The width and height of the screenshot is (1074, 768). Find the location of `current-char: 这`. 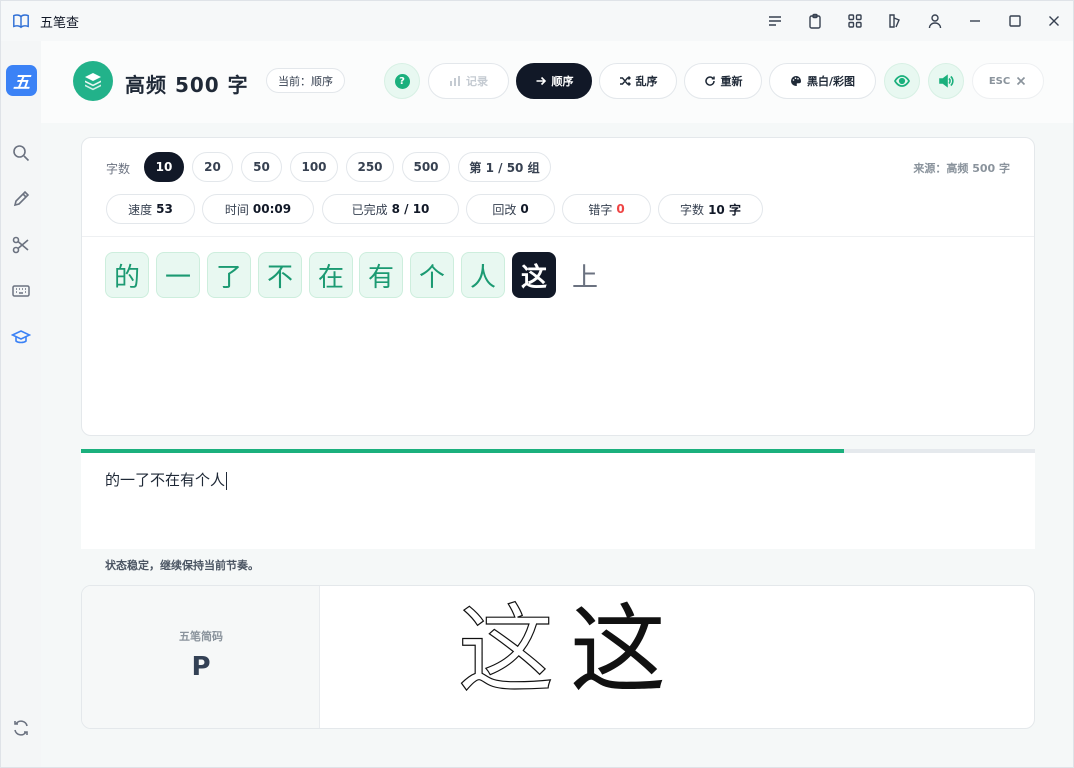

current-char: 这 is located at coordinates (534, 275).